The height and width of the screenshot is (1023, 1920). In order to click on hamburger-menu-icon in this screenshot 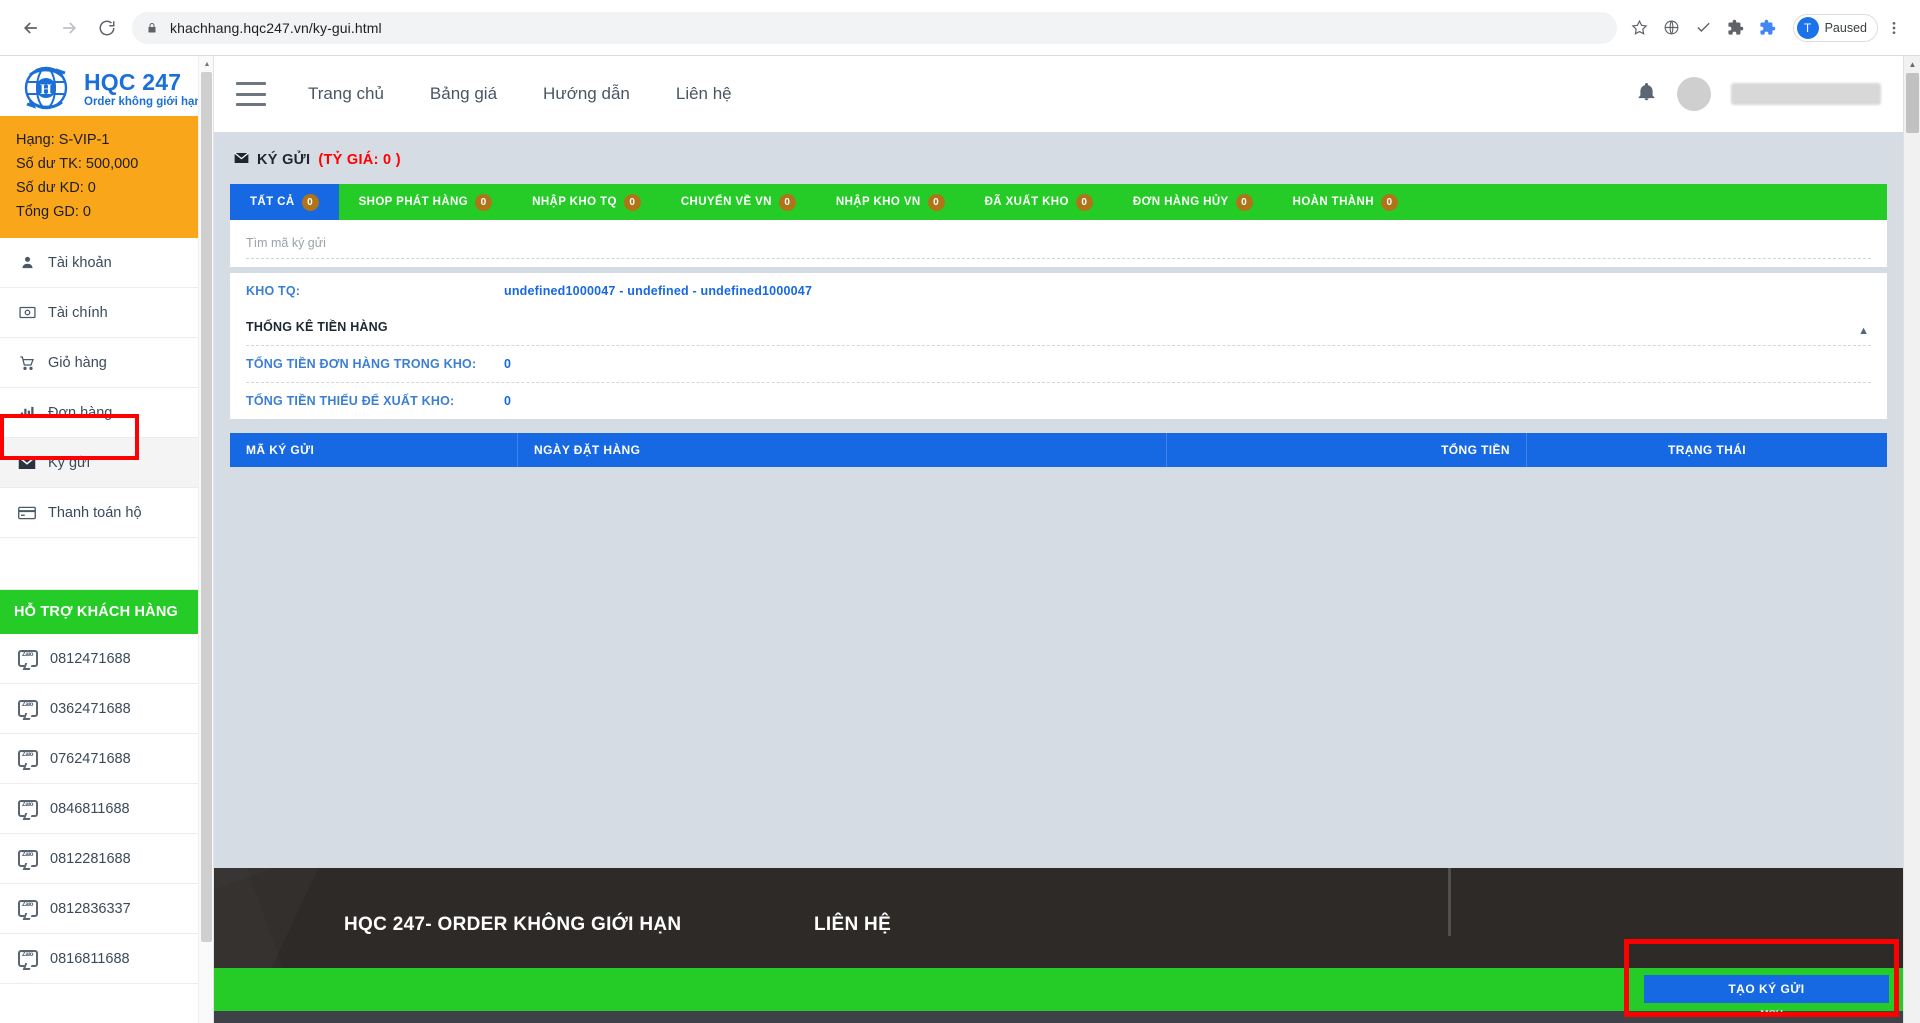, I will do `click(251, 94)`.